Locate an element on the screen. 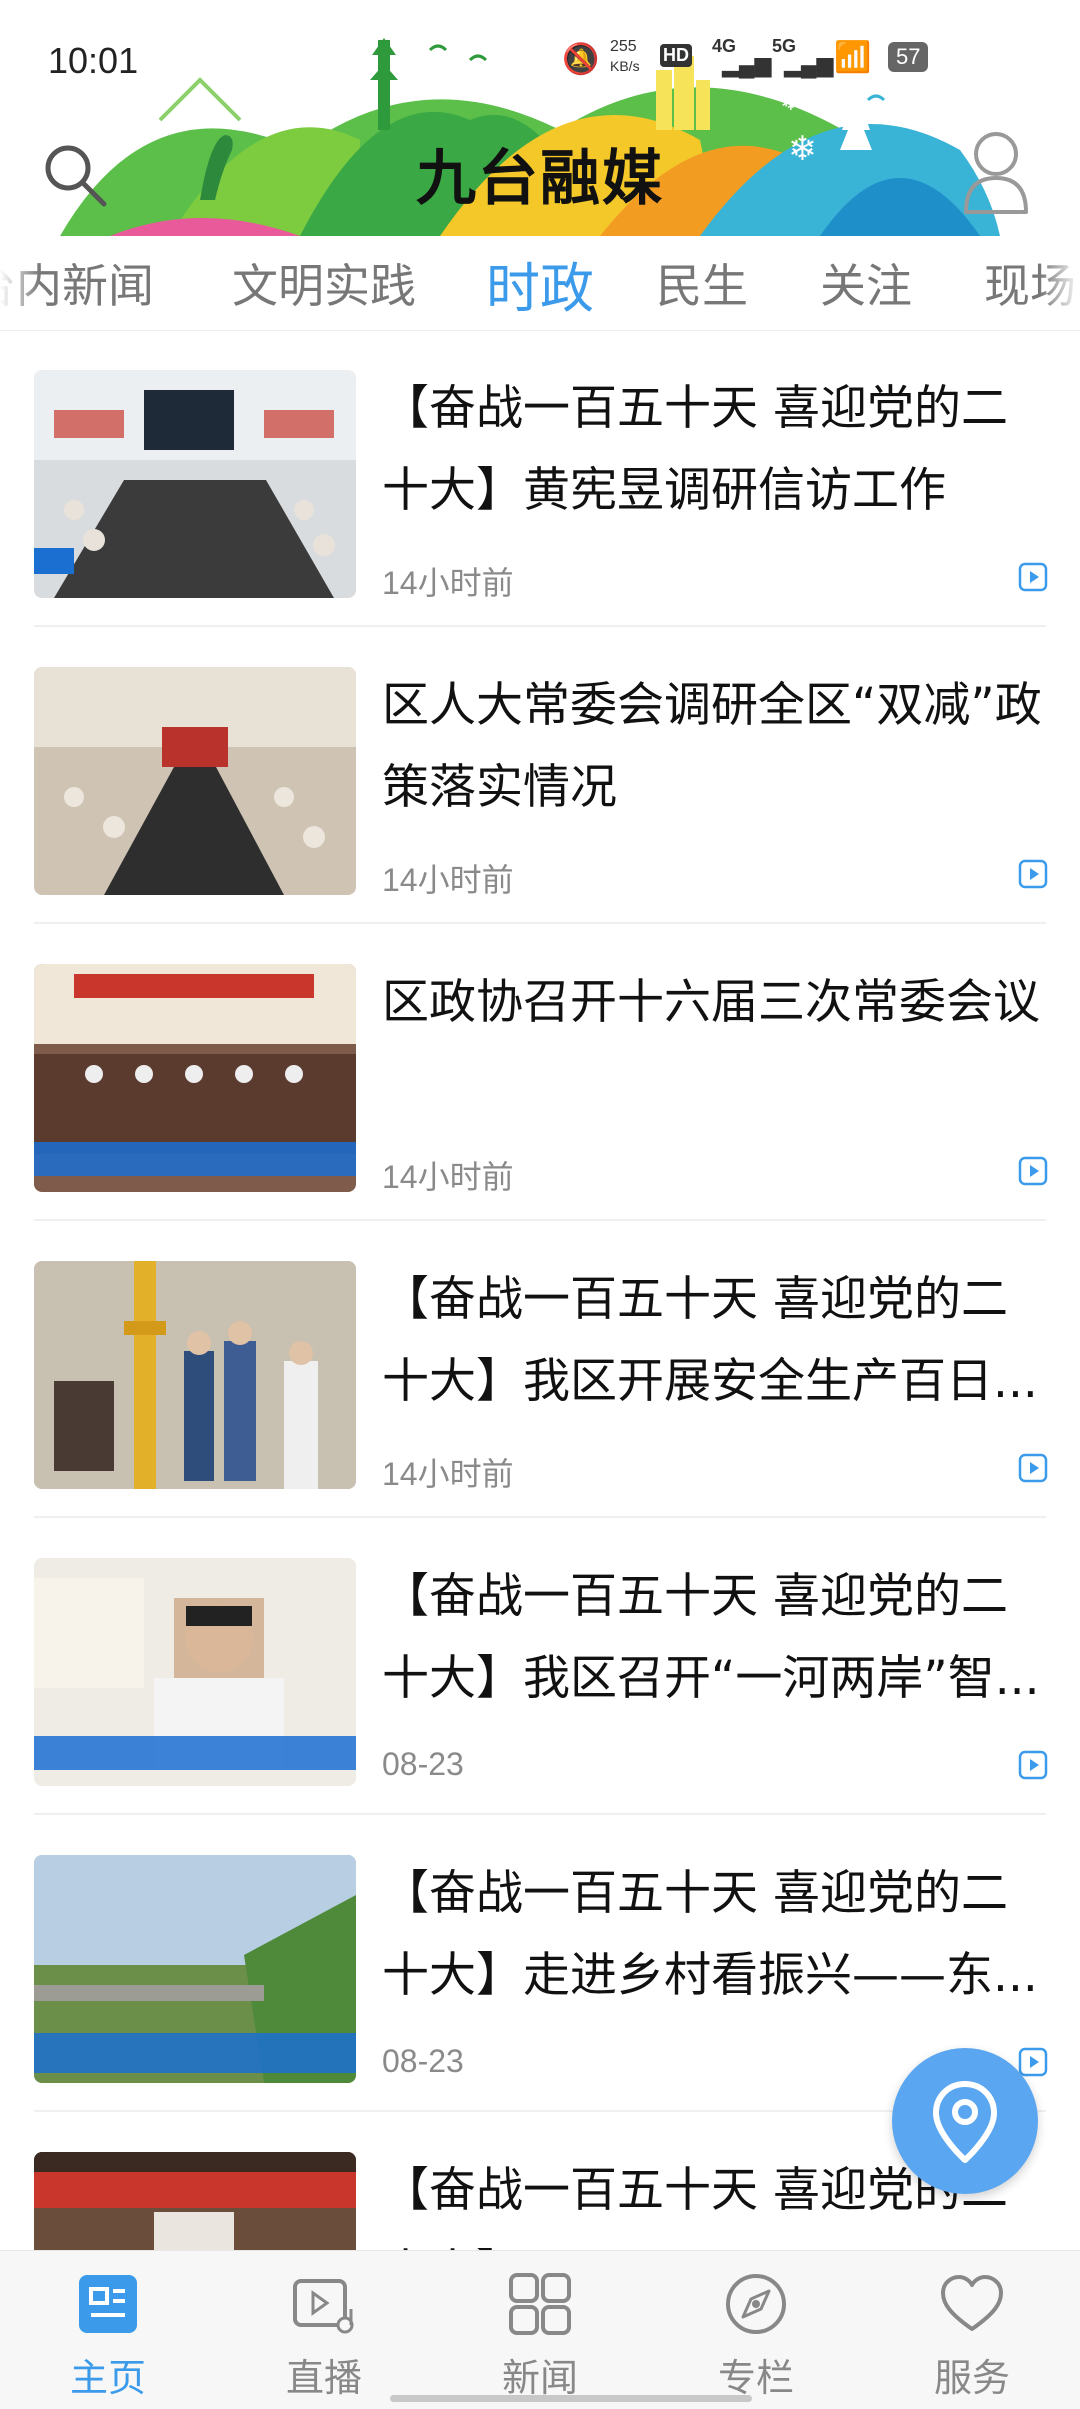  nav-news: 新闻 is located at coordinates (540, 2330).